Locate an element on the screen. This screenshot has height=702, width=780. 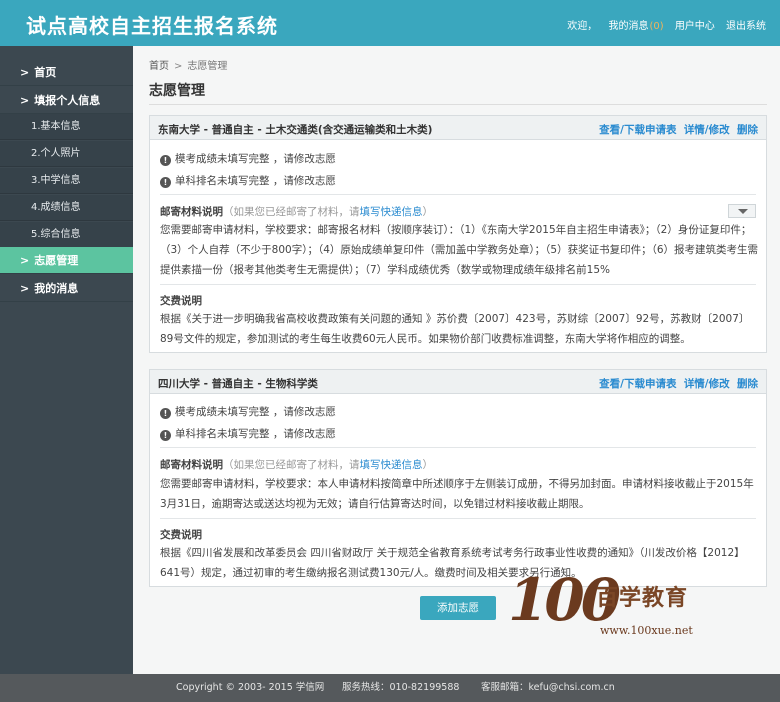
welcome-text: 欢迎， is located at coordinates (582, 26).